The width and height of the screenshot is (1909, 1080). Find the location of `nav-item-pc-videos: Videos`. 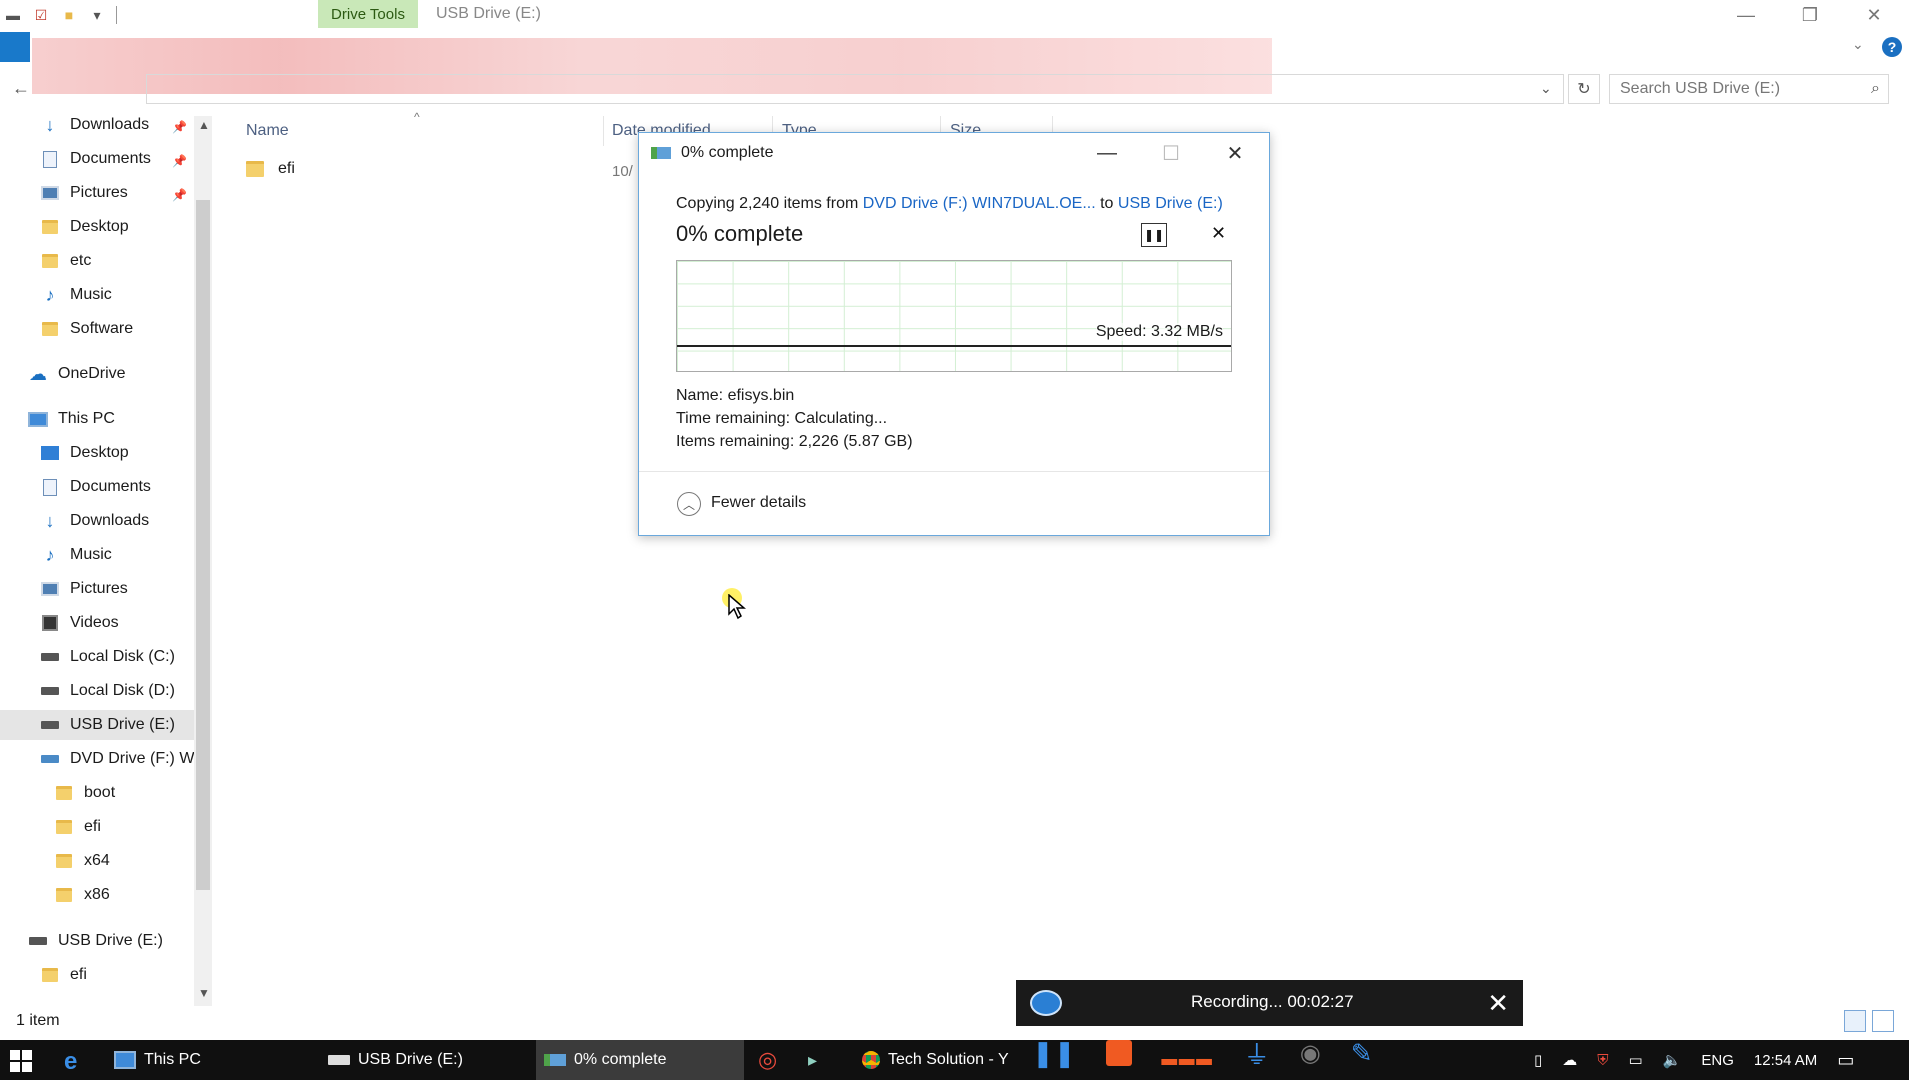

nav-item-pc-videos: Videos is located at coordinates (79, 623).